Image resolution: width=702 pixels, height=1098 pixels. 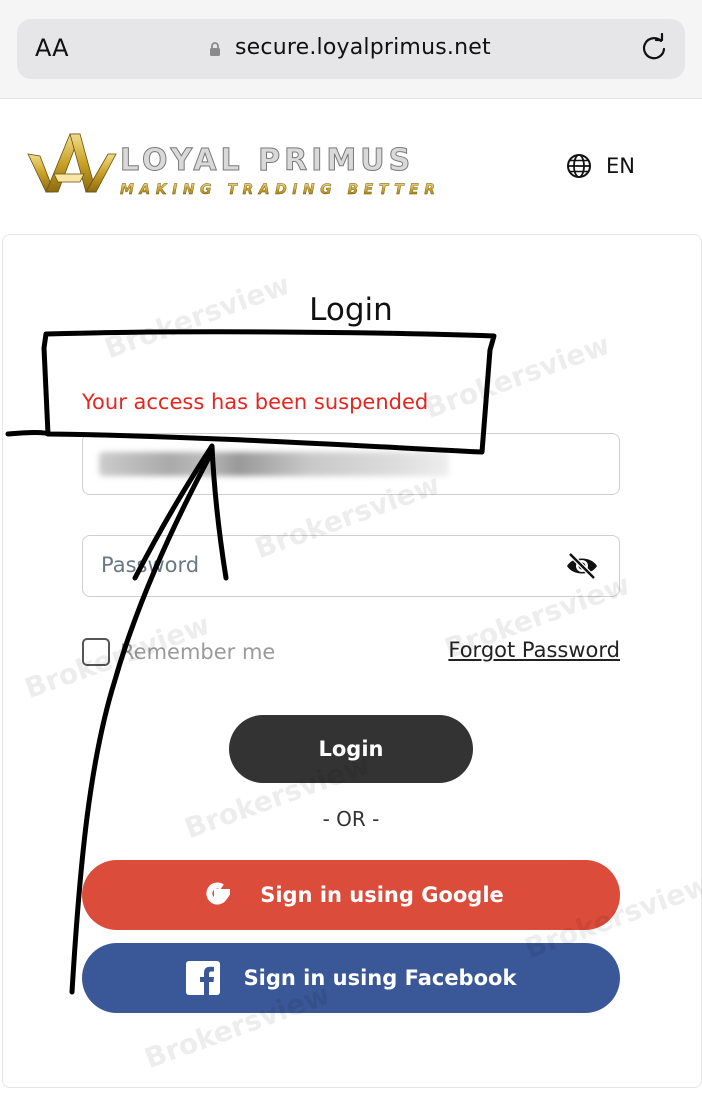 I want to click on brand-logo: LOYAL PRIMUS MAKING TRADING BETTER, so click(x=249, y=164).